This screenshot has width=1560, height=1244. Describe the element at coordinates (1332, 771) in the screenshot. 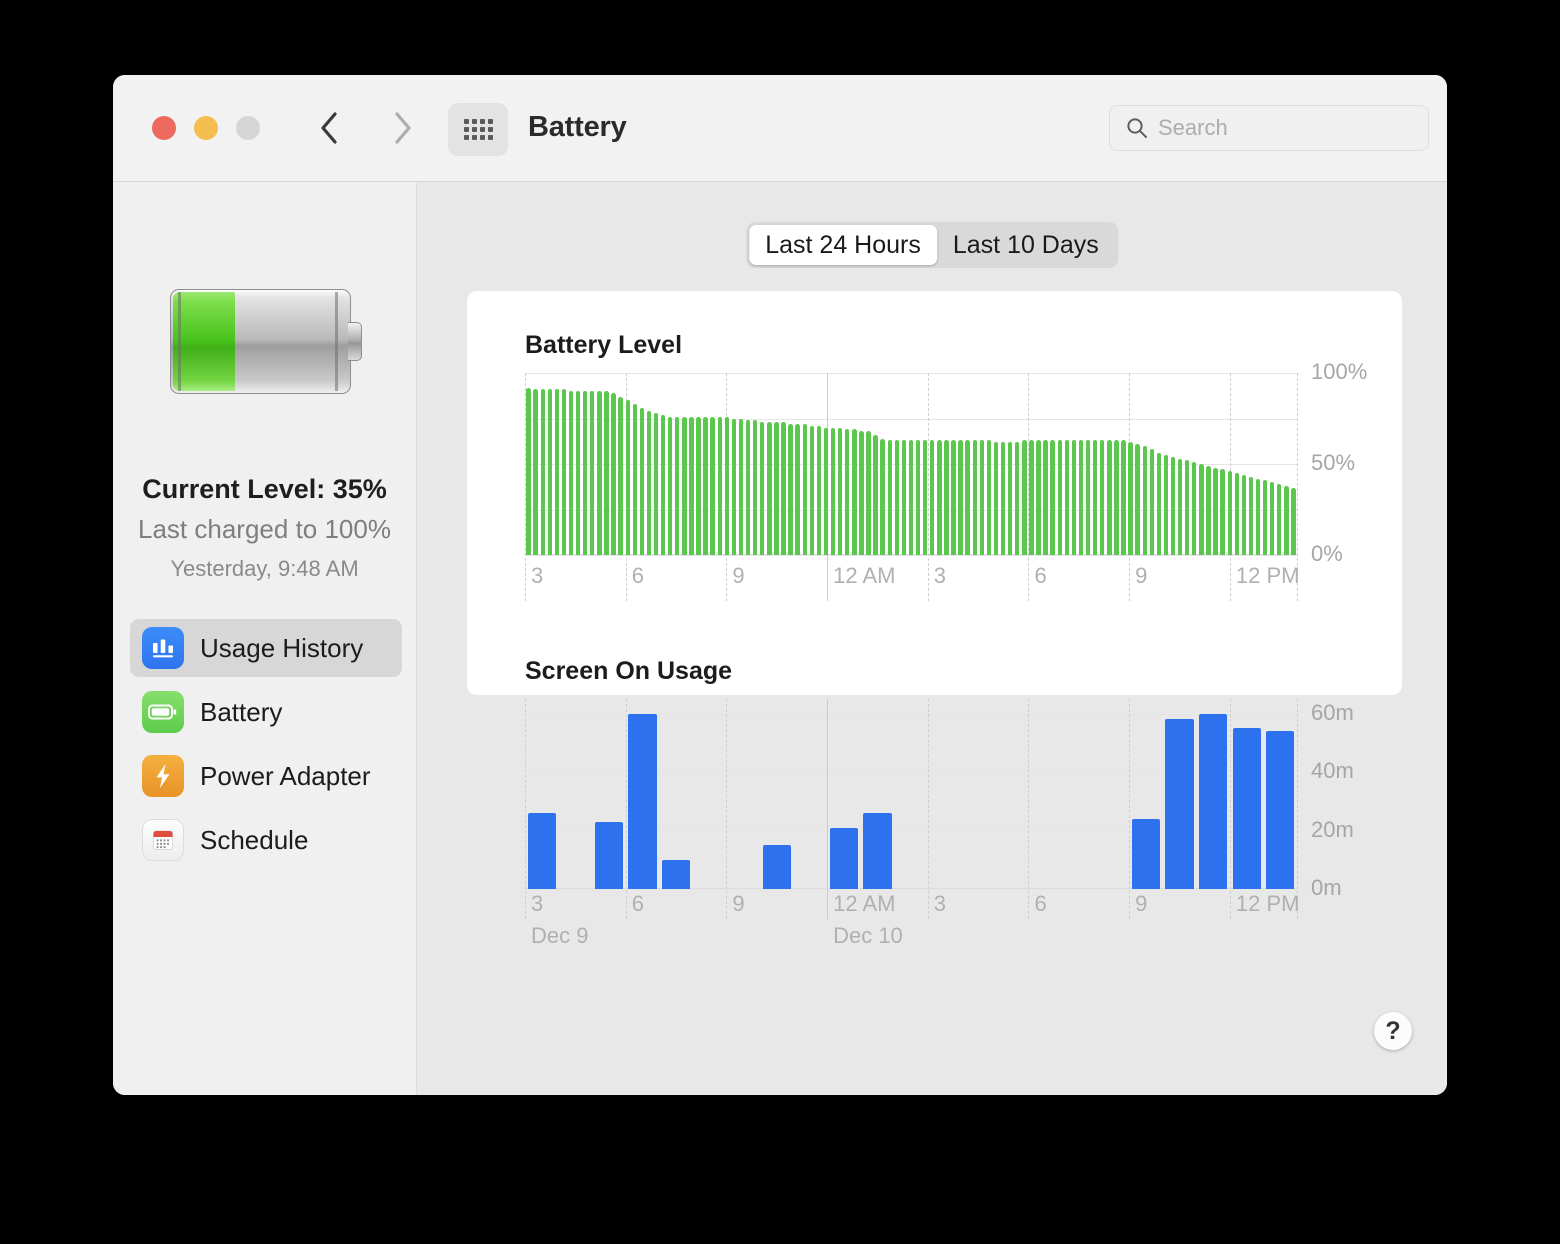

I see `y-axis-tick-label: 40m` at that location.